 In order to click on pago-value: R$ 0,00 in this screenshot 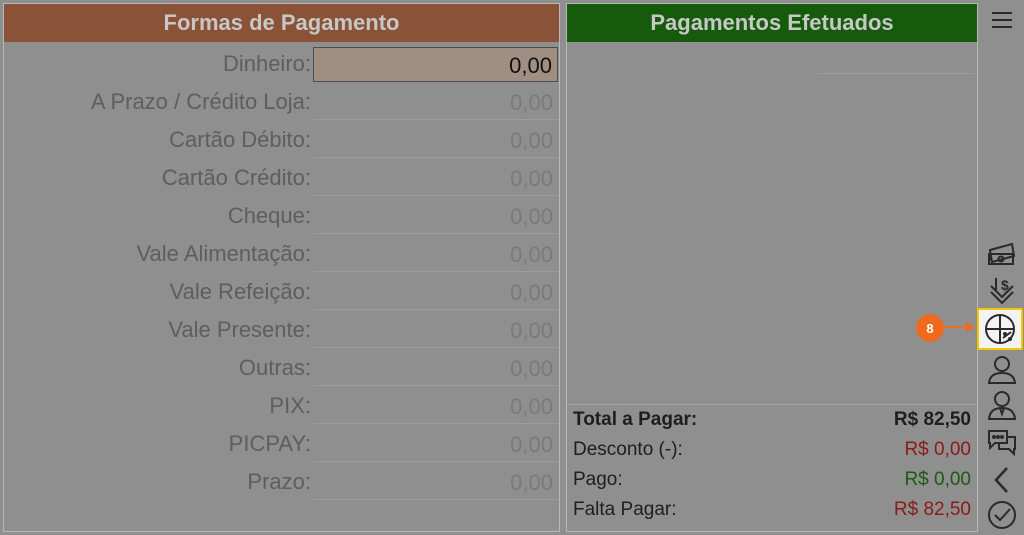, I will do `click(937, 479)`.